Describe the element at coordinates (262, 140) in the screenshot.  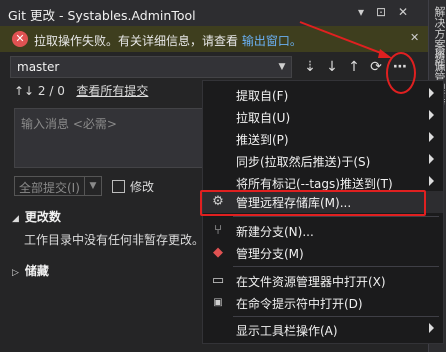
I see `menu-item-label: 推送到(P)` at that location.